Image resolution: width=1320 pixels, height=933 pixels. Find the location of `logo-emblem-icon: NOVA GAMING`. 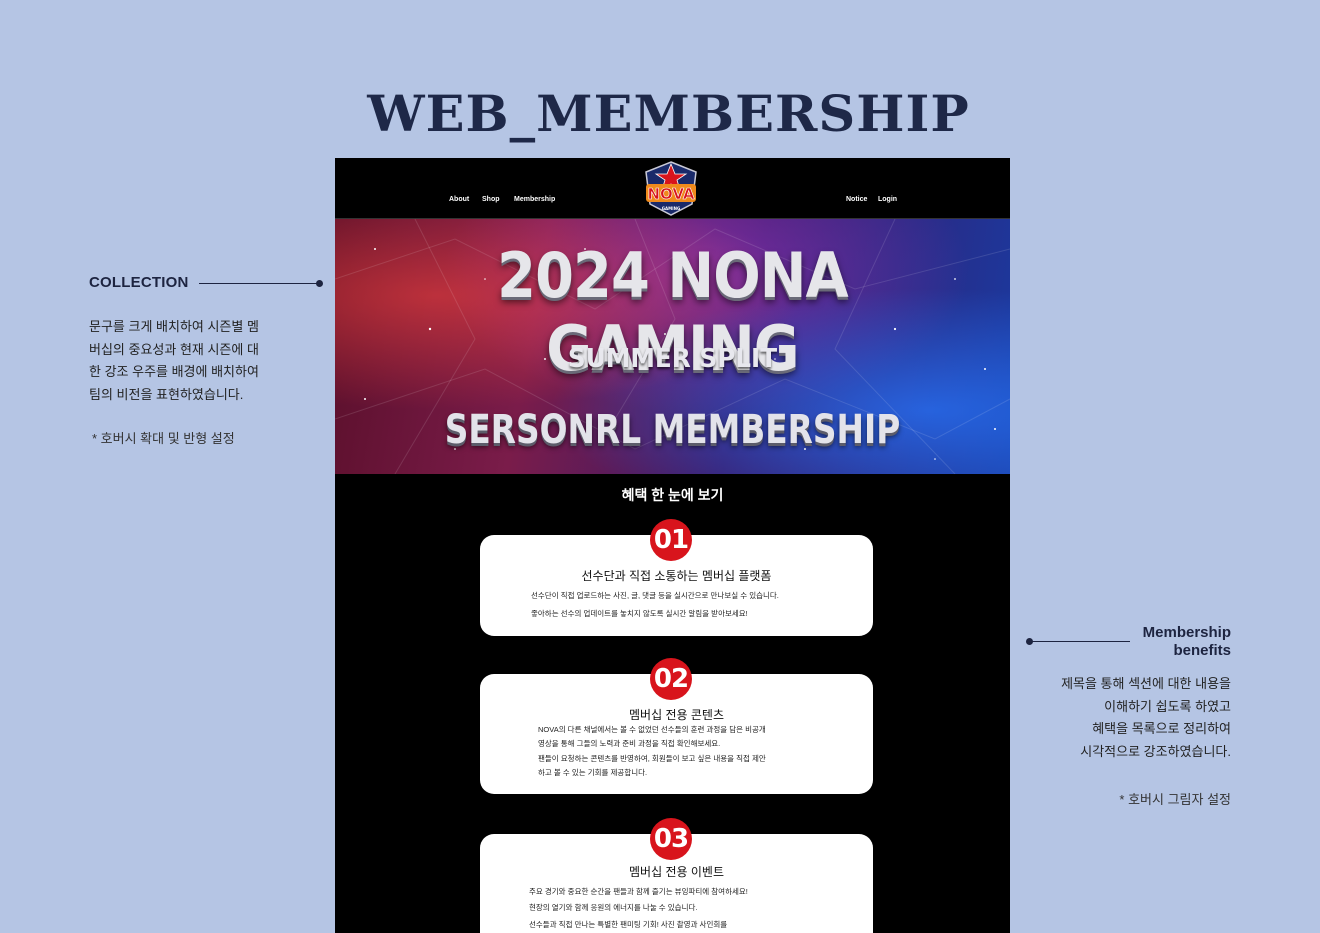

logo-emblem-icon: NOVA GAMING is located at coordinates (671, 188).